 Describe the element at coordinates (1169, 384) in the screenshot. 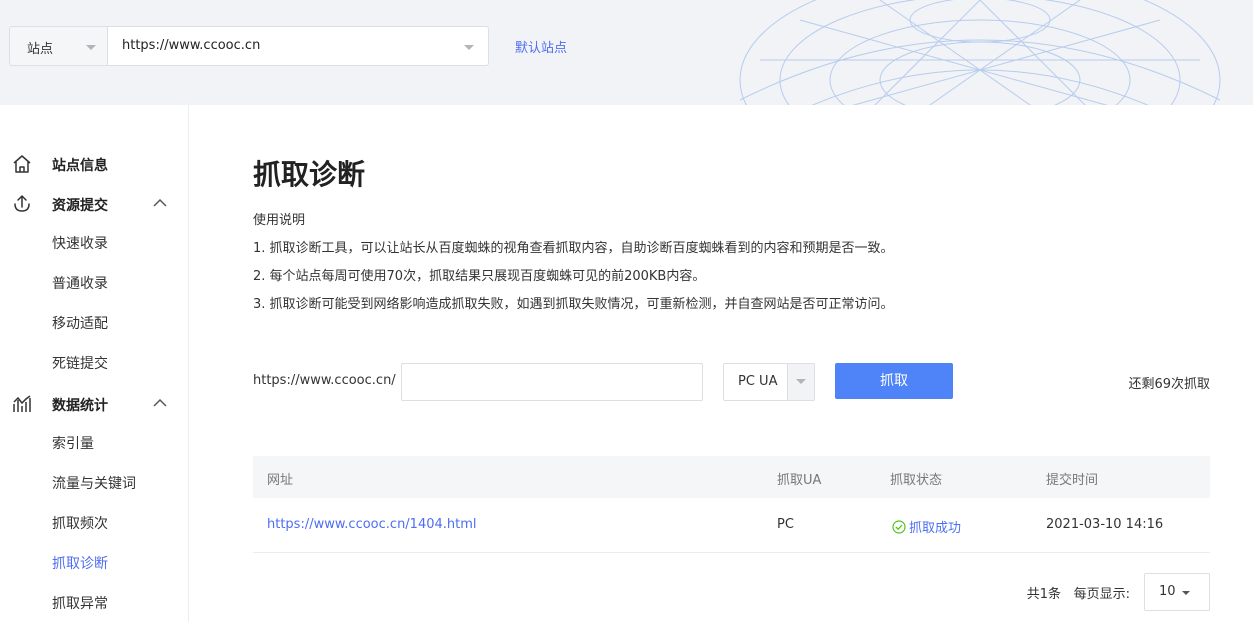

I see `remaining-count: 还剩69次抓取` at that location.